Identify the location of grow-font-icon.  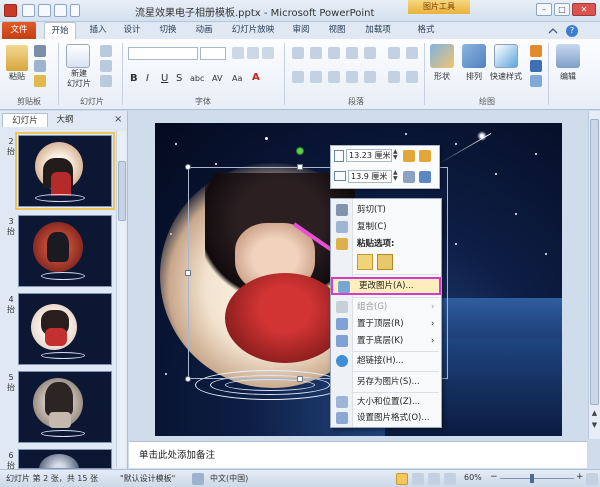
(238, 53).